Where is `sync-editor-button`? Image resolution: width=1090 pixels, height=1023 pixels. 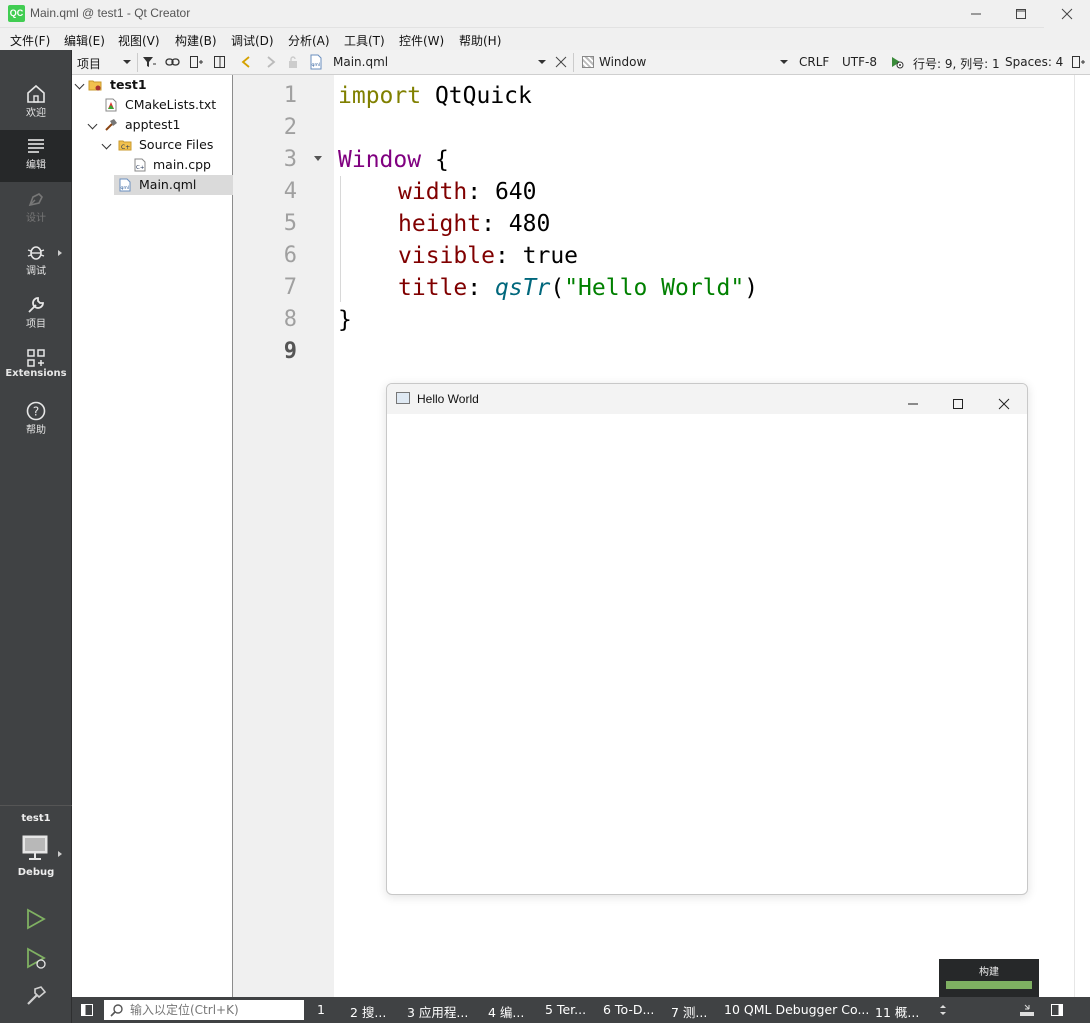 sync-editor-button is located at coordinates (172, 63).